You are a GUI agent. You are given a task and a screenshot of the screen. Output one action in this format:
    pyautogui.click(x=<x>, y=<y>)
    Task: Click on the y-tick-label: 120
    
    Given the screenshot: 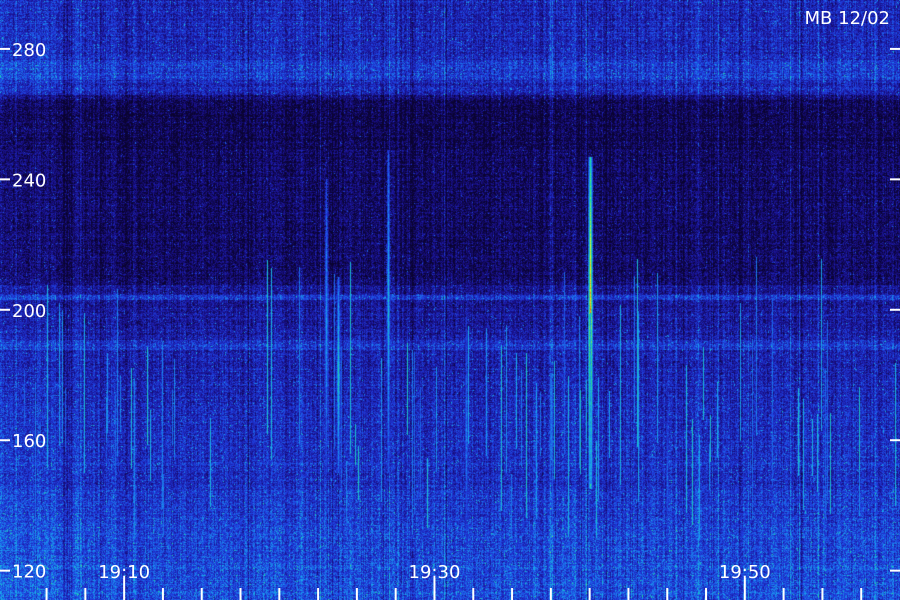 What is the action you would take?
    pyautogui.click(x=29, y=572)
    